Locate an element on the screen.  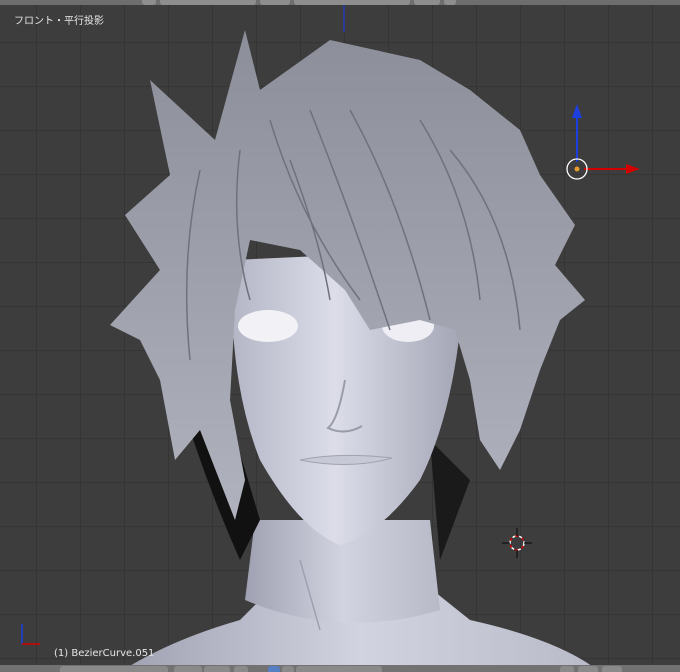
3d-cursor-icon is located at coordinates (517, 543).